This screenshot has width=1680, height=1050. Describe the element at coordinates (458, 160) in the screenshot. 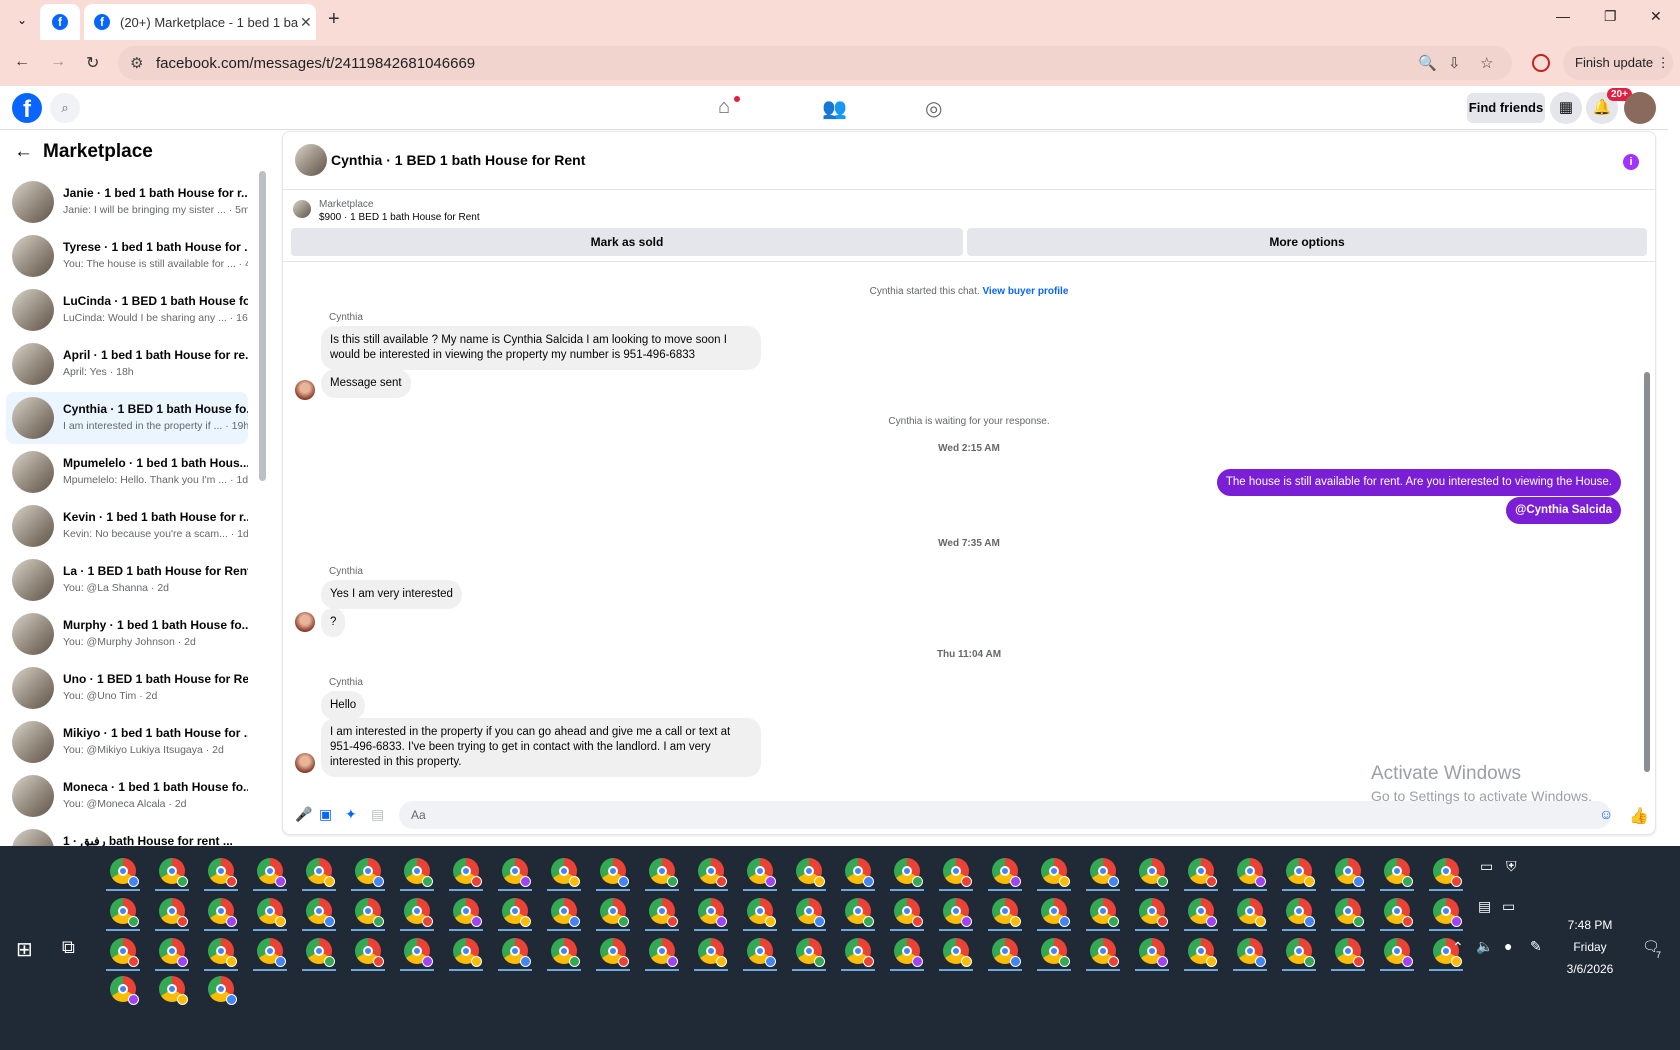

I see `chat-title: Cynthia · 1 BED 1 bath House for Rent` at that location.